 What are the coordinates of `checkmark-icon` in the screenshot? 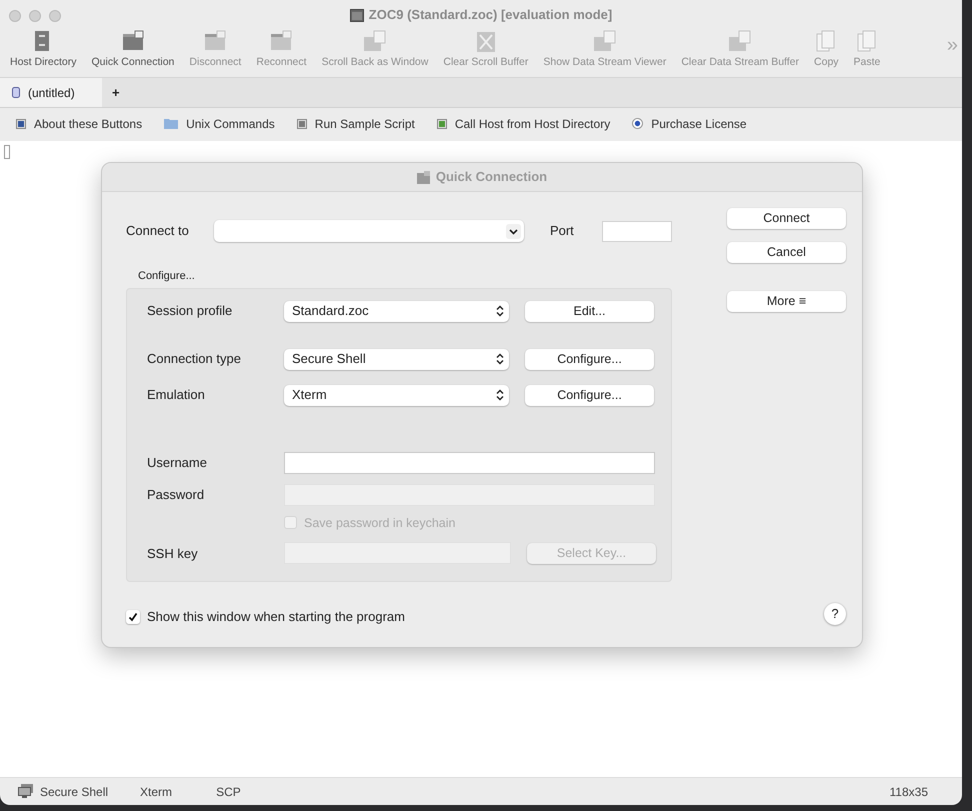 It's located at (133, 617).